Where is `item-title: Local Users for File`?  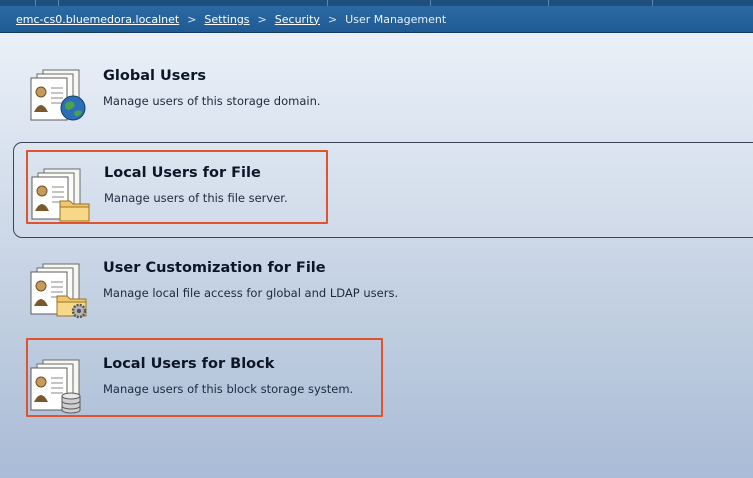 item-title: Local Users for File is located at coordinates (182, 173).